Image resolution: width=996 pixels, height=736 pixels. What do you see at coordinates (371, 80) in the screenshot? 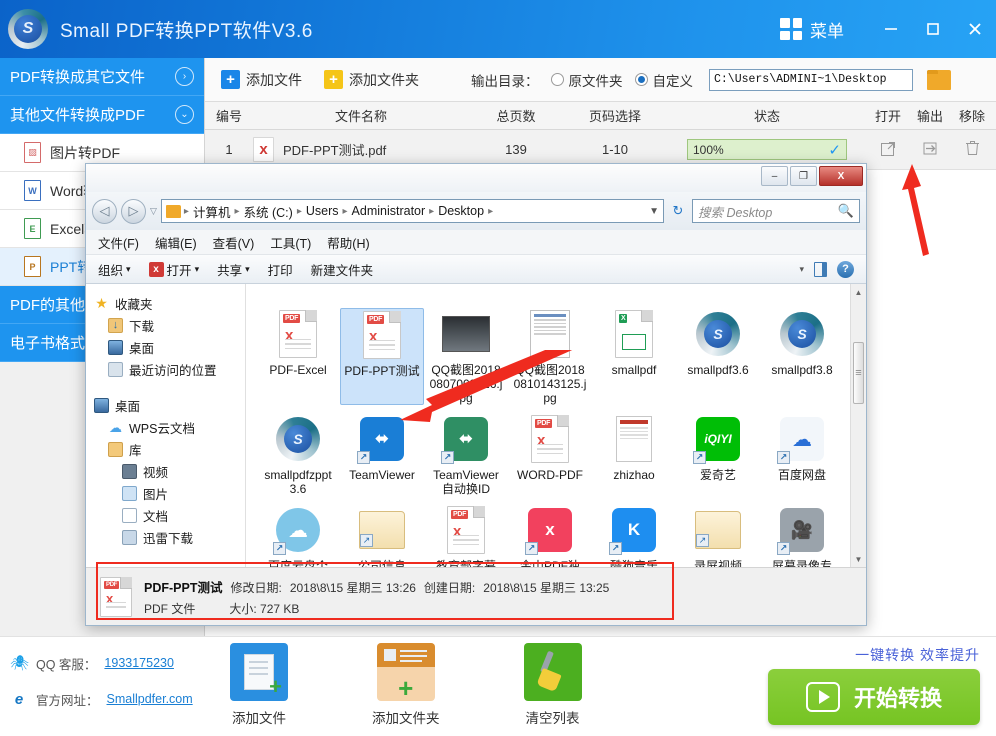
I see `add-folder-toolbar-button: + 添加文件夹` at bounding box center [371, 80].